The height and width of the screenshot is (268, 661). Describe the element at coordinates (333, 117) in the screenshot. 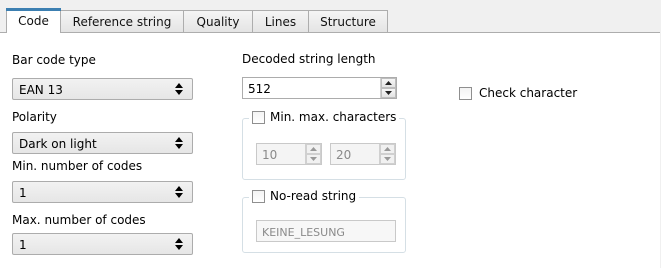

I see `min-max-characters-label: Min. max. characters` at that location.